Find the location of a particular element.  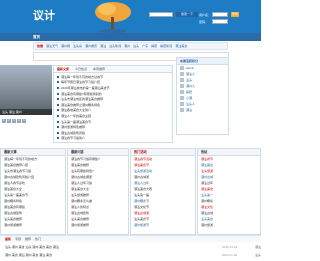

footer-row-title: 潮州 美食 潮汕 潮州 美食 潮汕 美食 is located at coordinates (29, 254).